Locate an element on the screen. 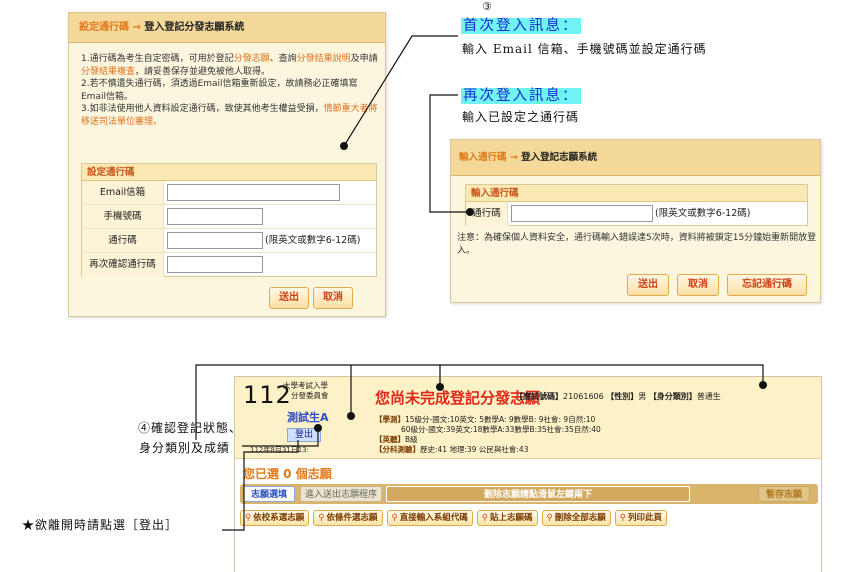  connector-name is located at coordinates (280, 436).